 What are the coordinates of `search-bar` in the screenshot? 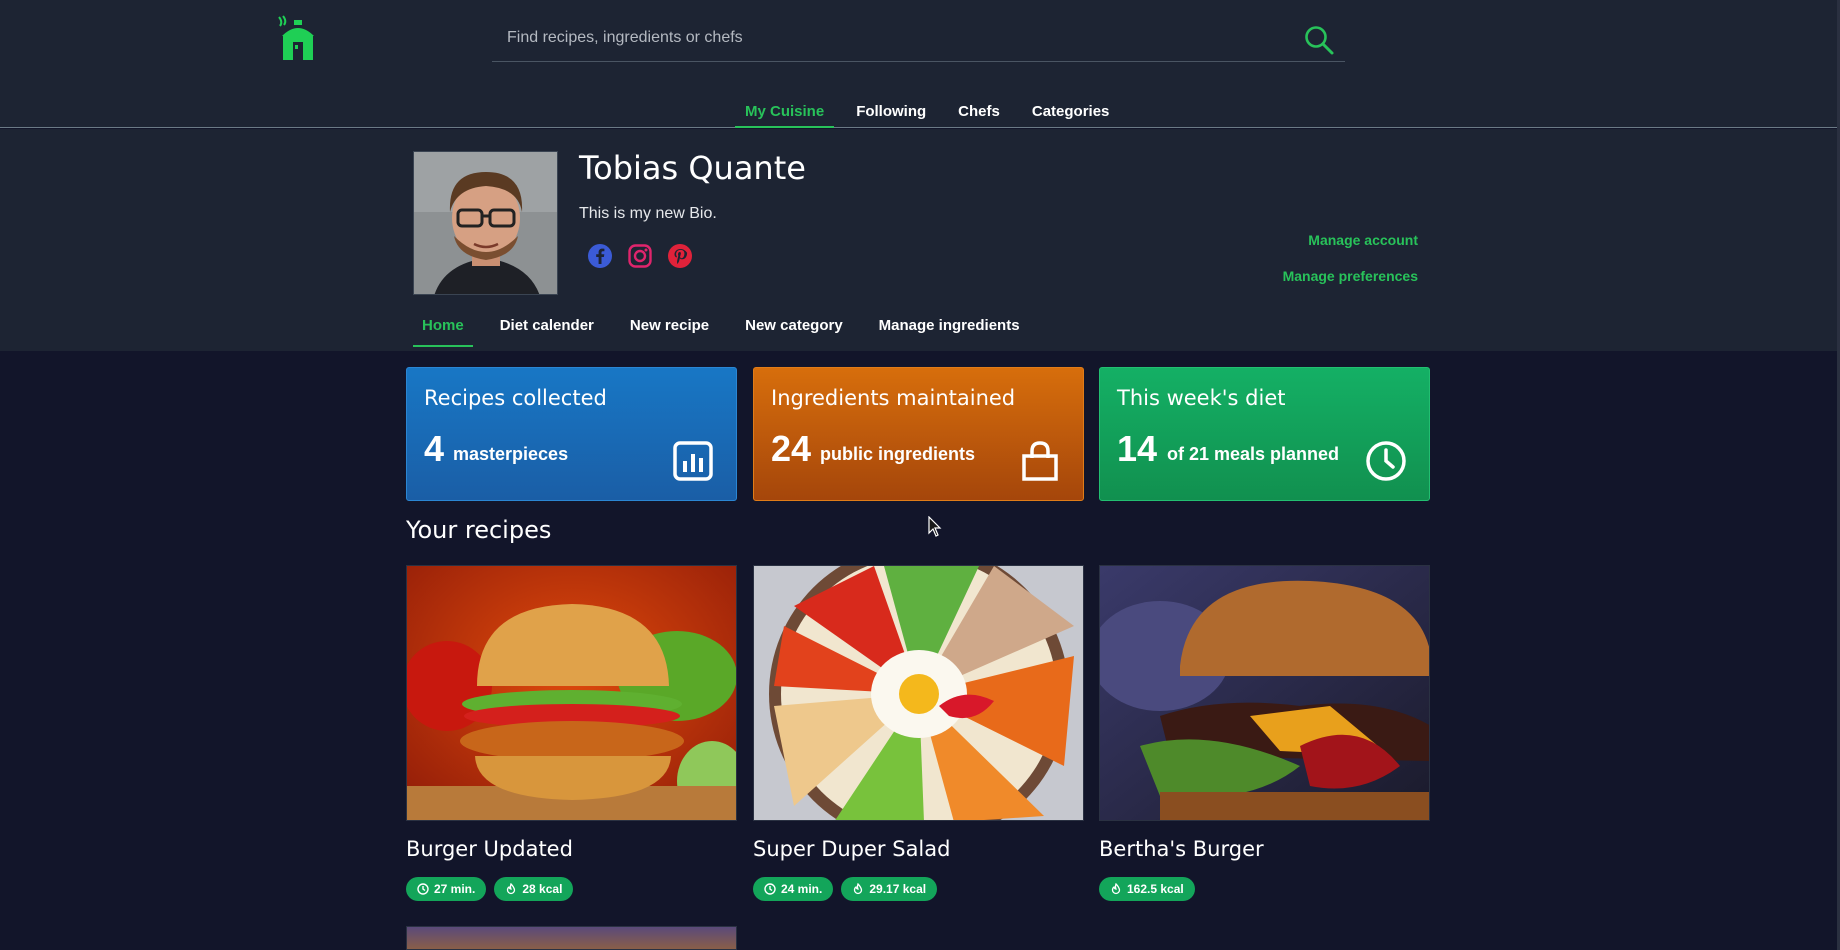 It's located at (918, 40).